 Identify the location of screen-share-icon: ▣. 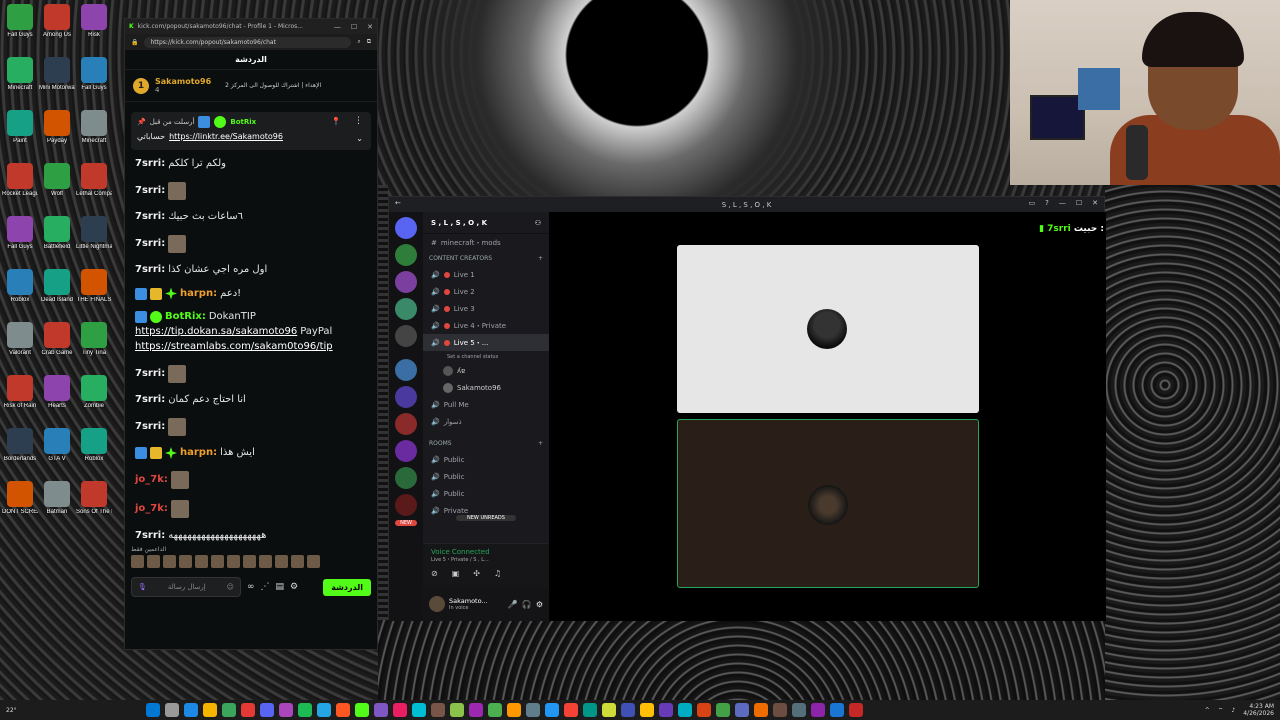
(456, 573).